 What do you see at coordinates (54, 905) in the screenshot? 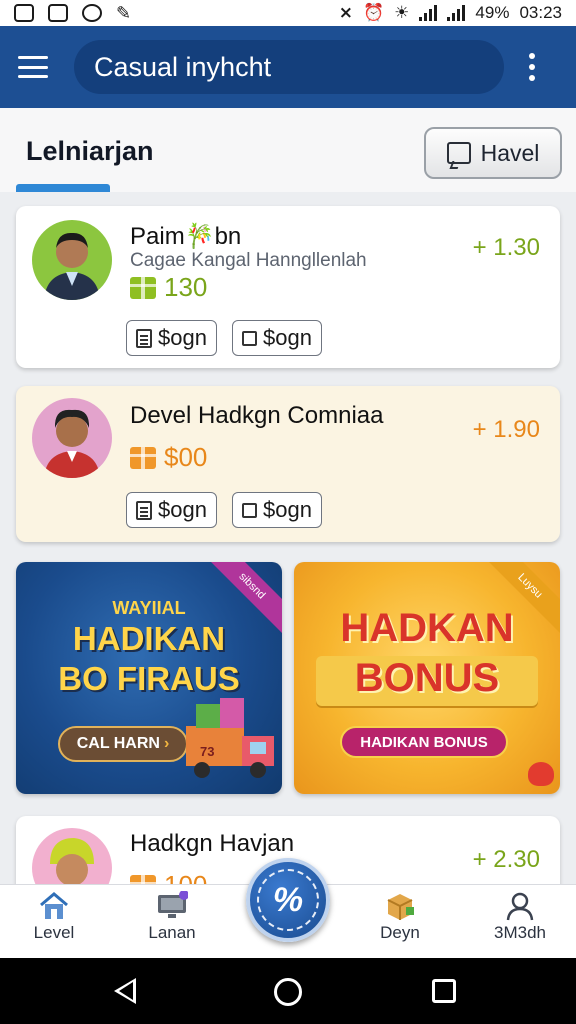
I see `home-icon` at bounding box center [54, 905].